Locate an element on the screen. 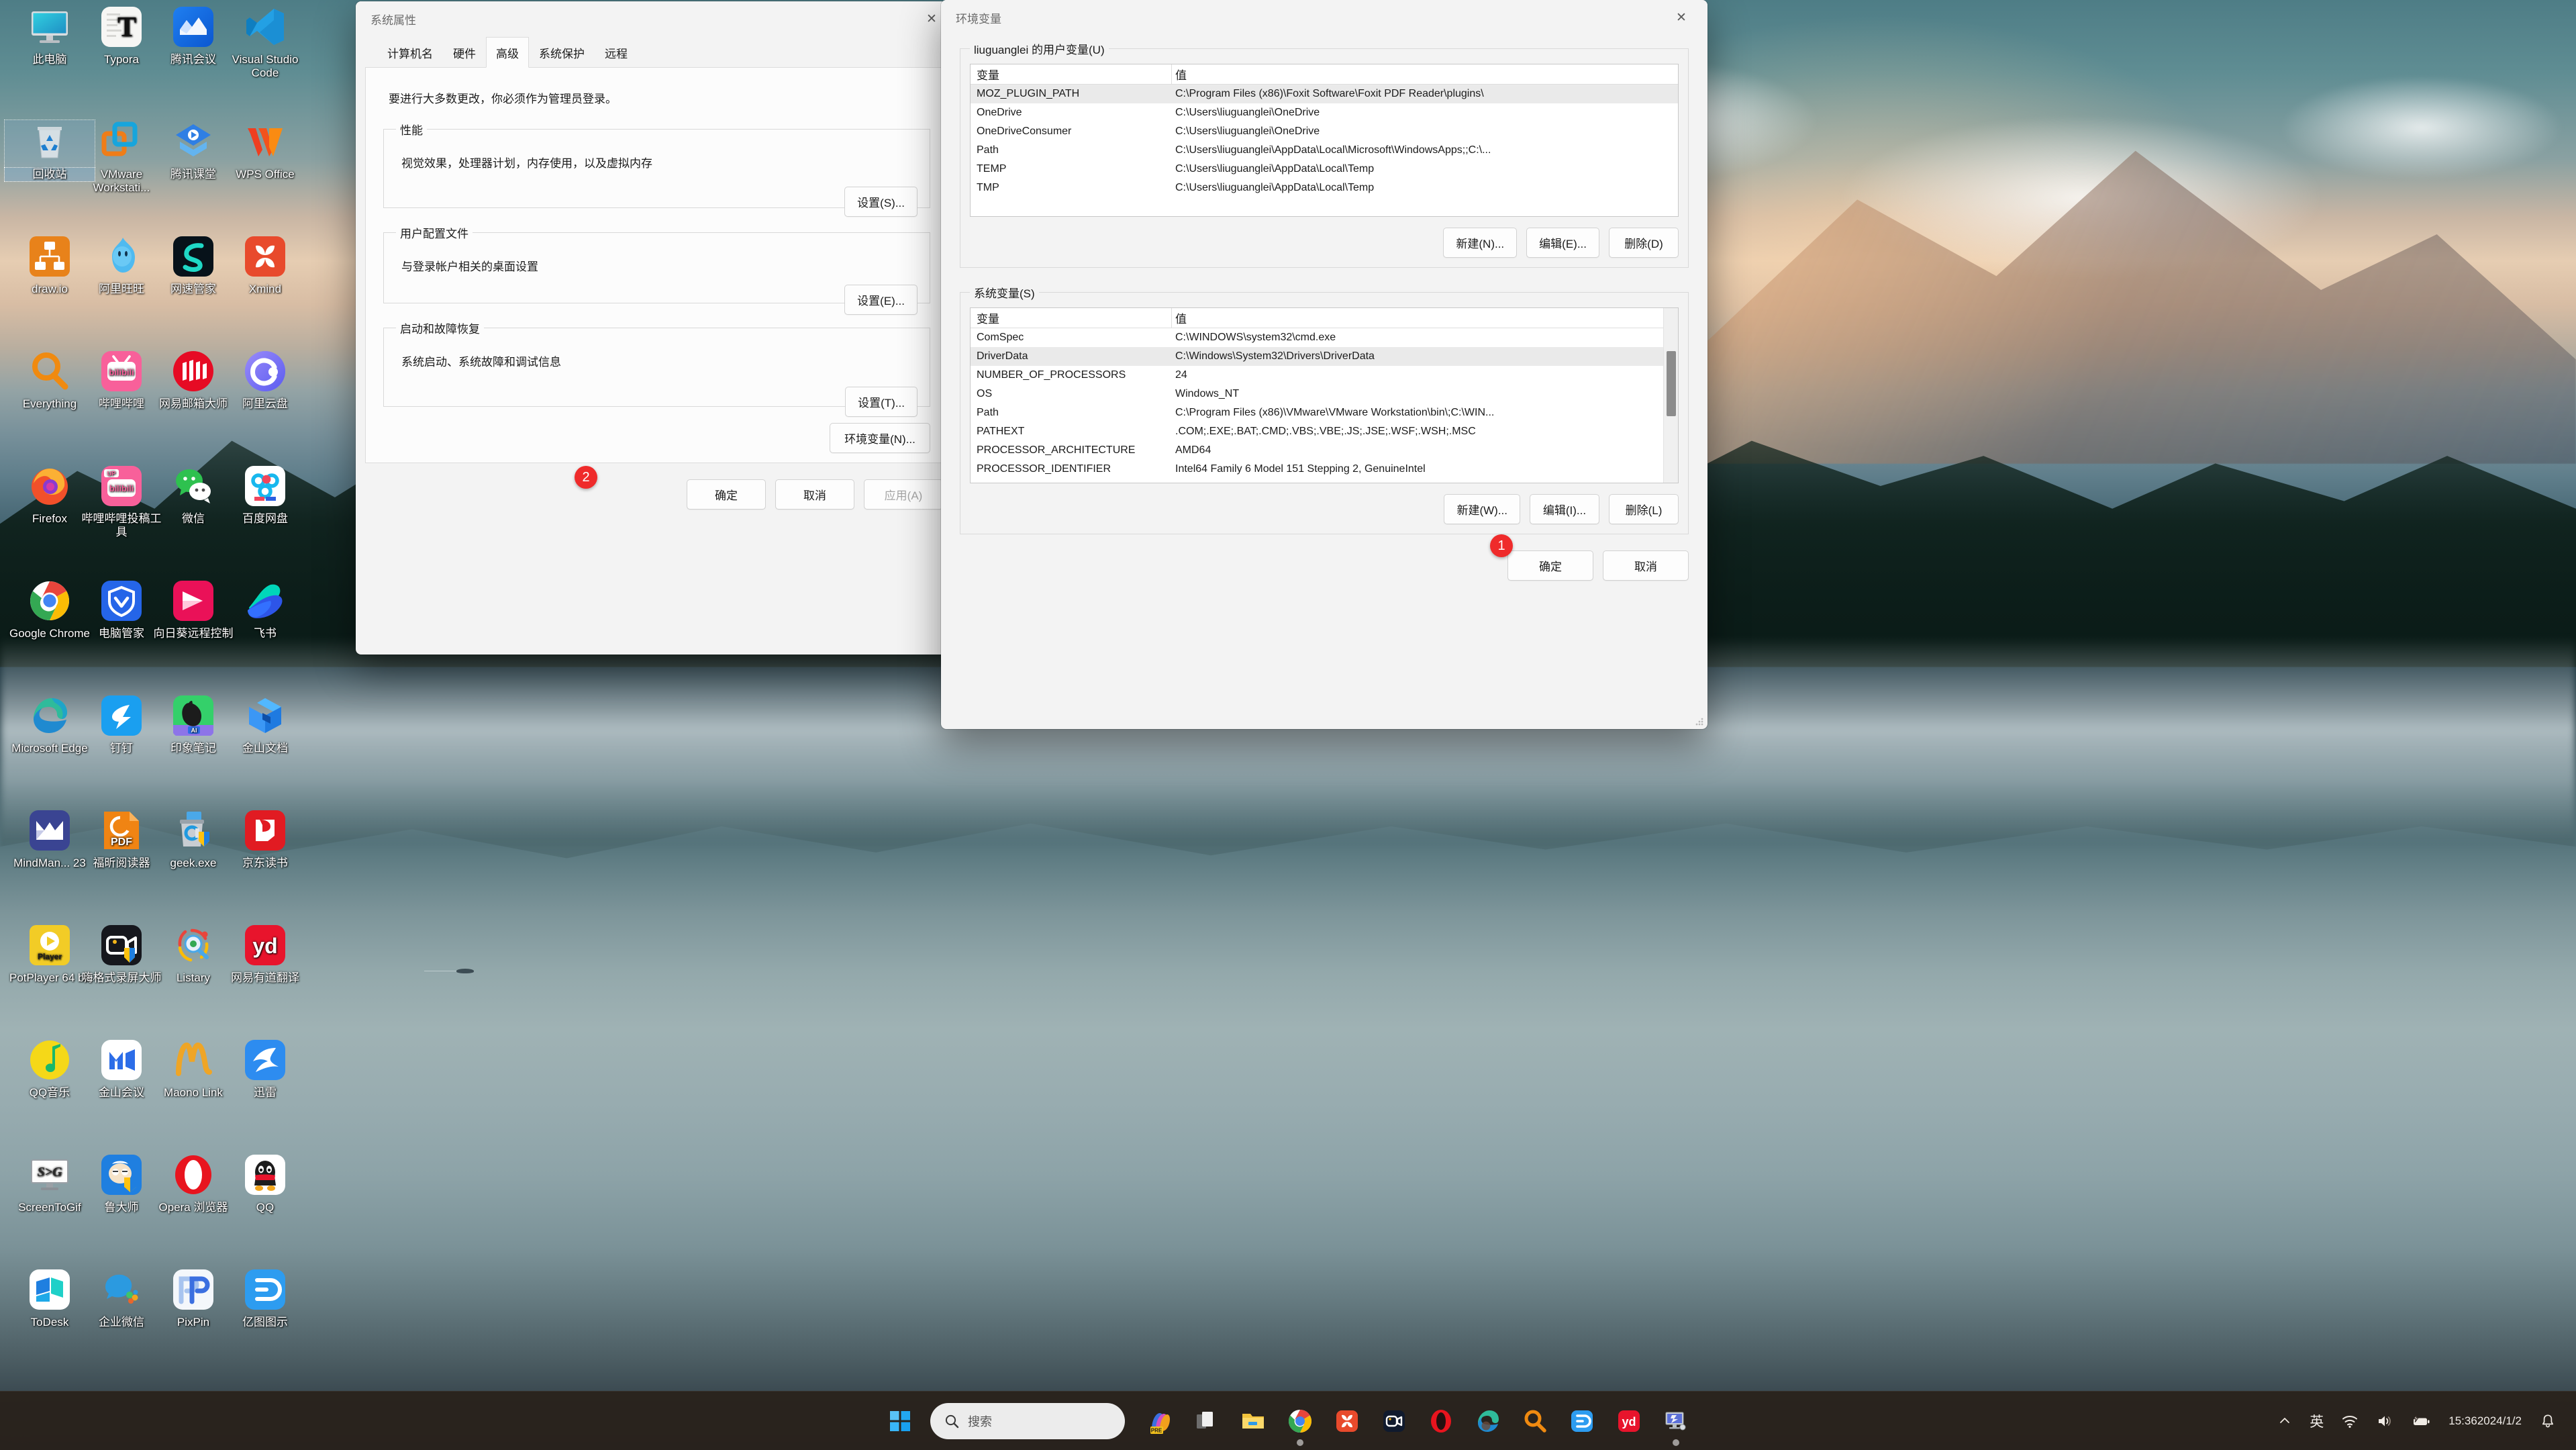 The image size is (2576, 1450). system-tray: 英 15:36 2024/1/2 is located at coordinates (2417, 1421).